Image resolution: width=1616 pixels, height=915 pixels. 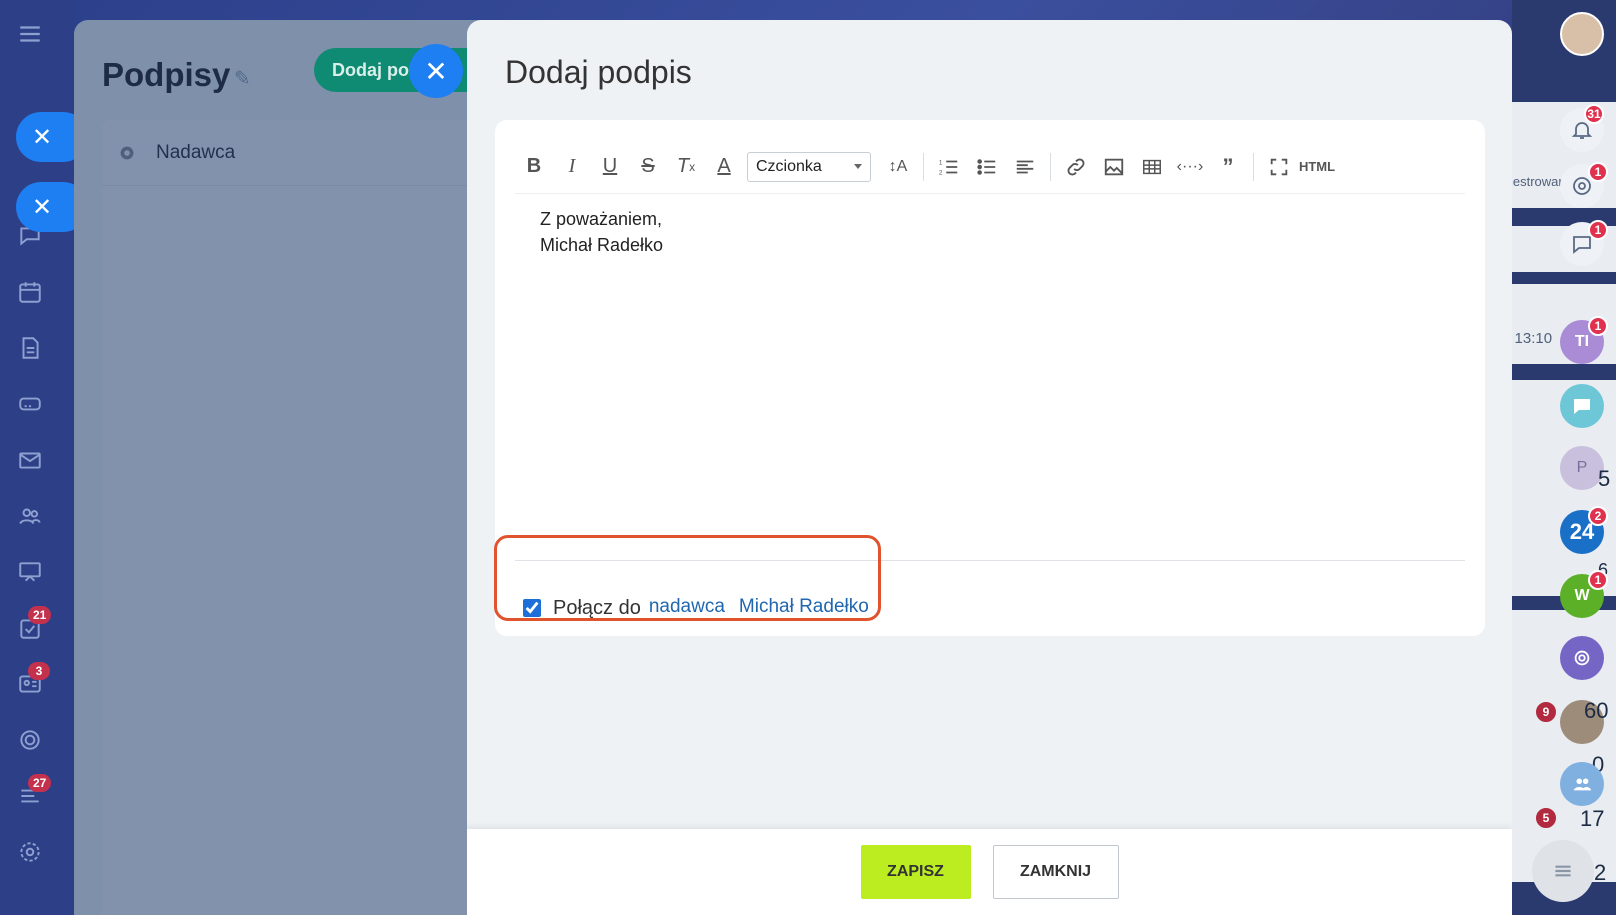 What do you see at coordinates (1592, 818) in the screenshot?
I see `number-17: 17` at bounding box center [1592, 818].